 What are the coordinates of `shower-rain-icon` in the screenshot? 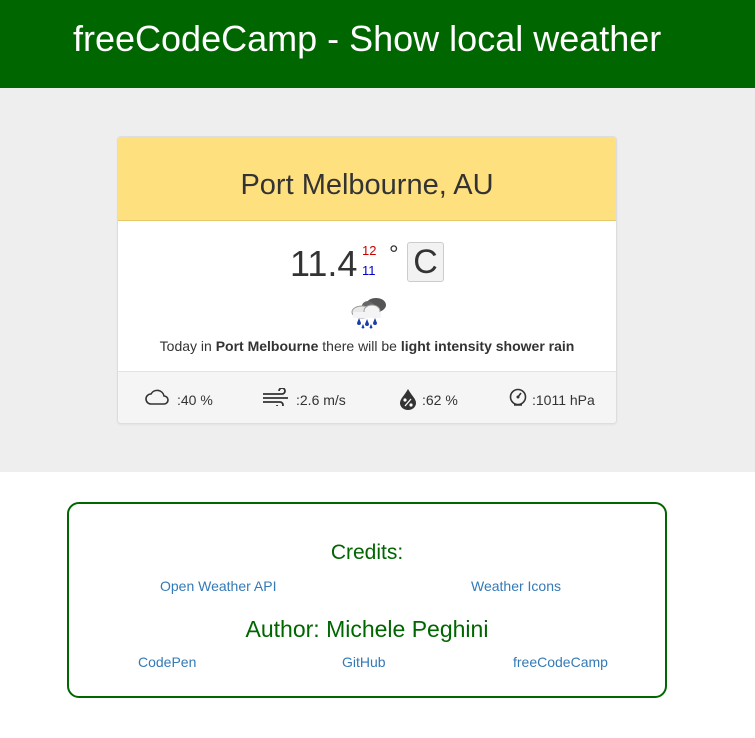 It's located at (368, 313).